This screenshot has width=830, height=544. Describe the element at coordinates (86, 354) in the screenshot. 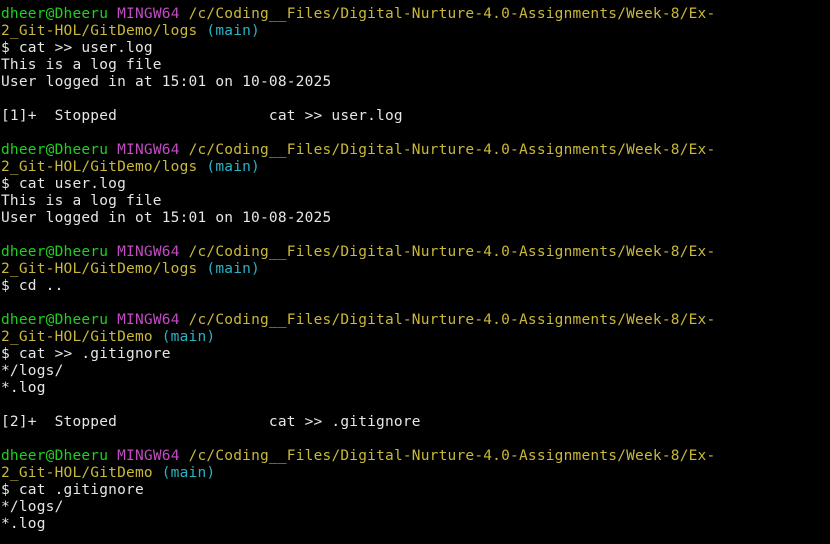

I see `command-line: $ cat >> .gitignore` at that location.